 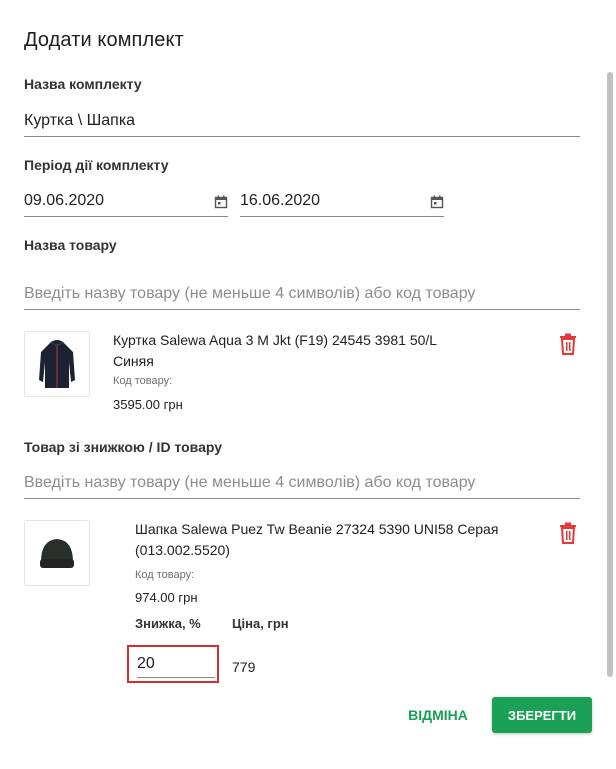 What do you see at coordinates (96, 165) in the screenshot?
I see `period-label: Період дії комплекту` at bounding box center [96, 165].